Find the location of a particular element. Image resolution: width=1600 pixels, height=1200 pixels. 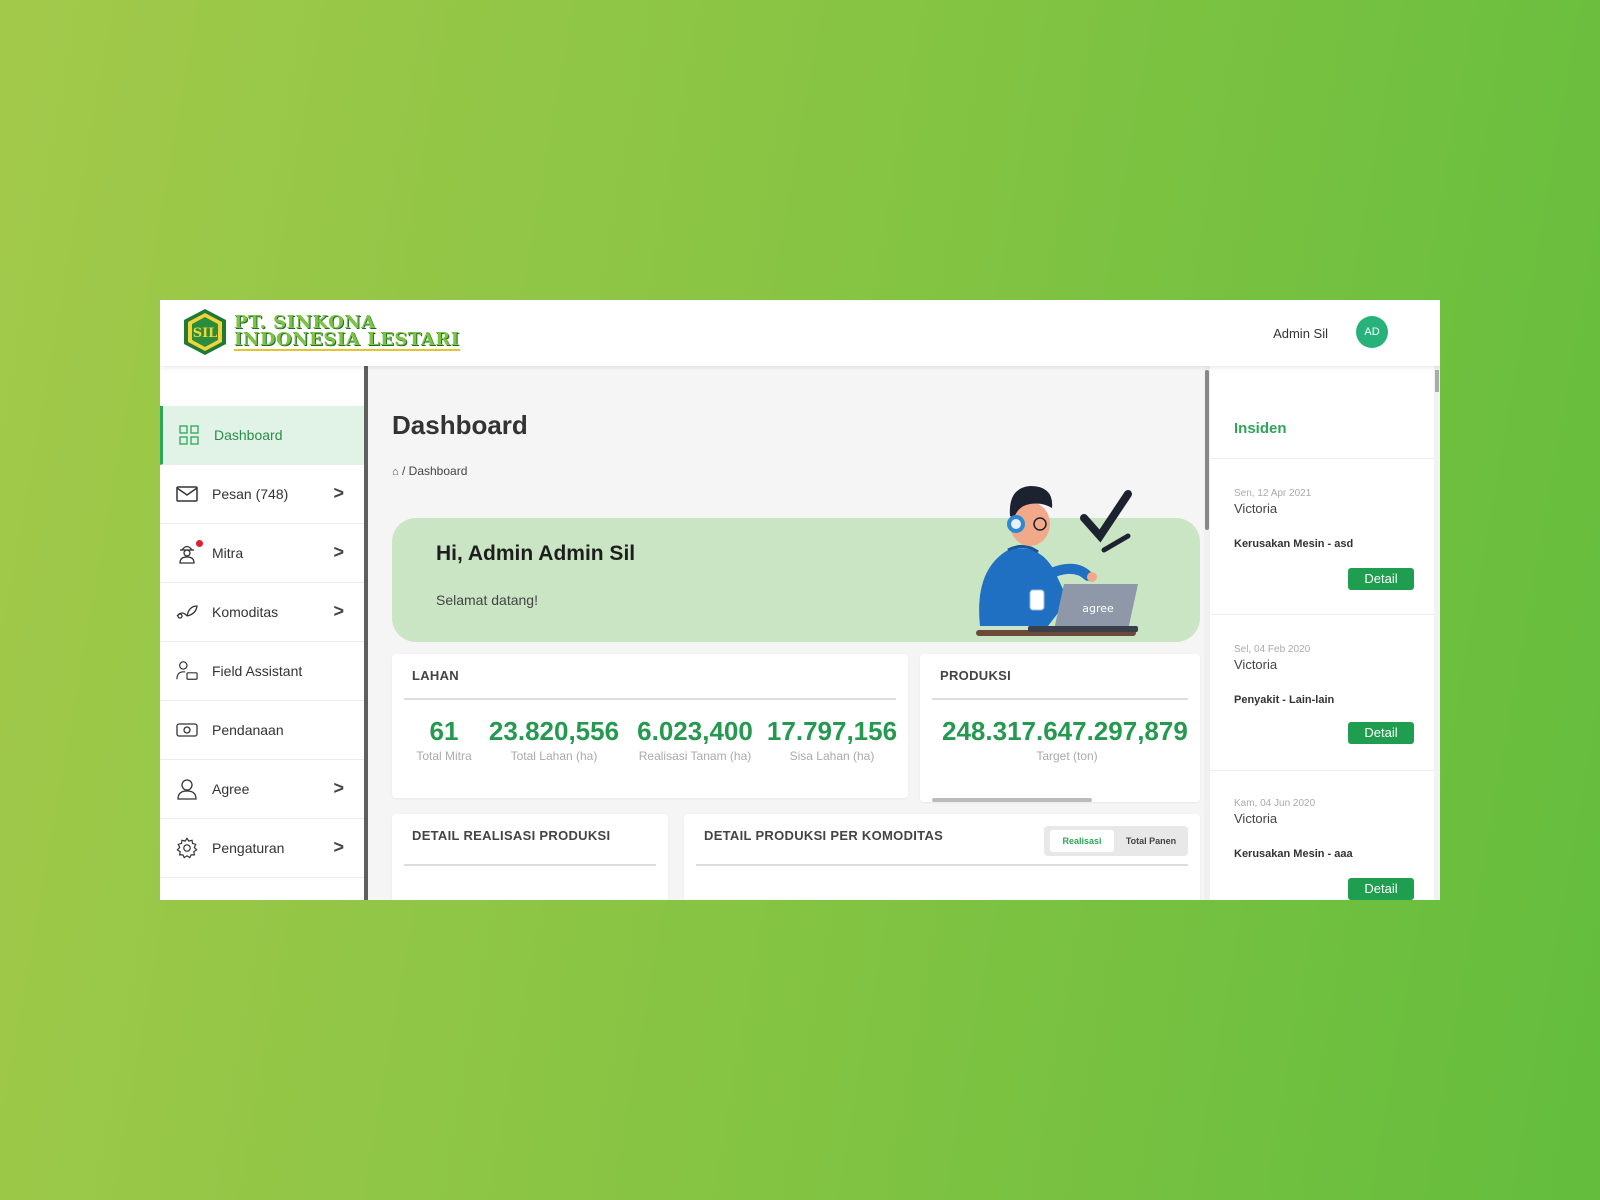

svg-text: agree is located at coordinates (1098, 608).